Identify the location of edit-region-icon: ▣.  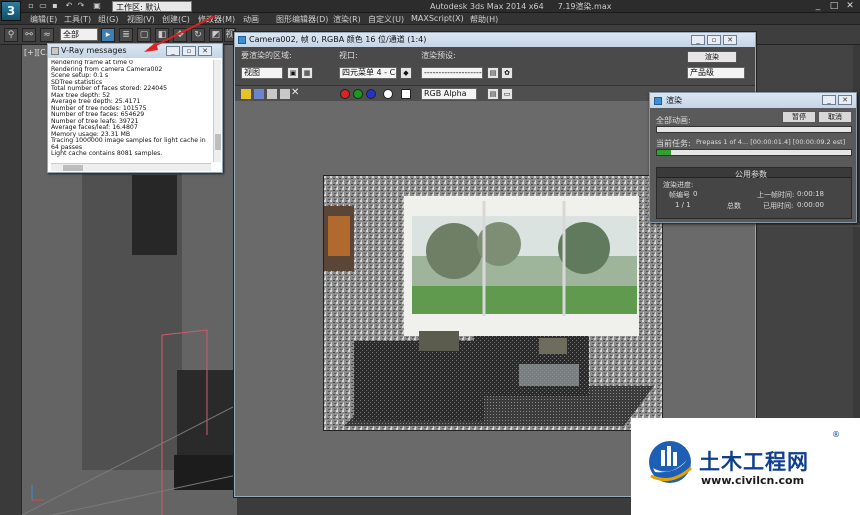
(293, 73).